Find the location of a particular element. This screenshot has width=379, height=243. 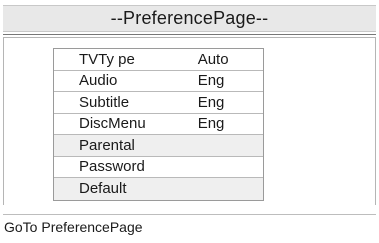

menu-item-subtitle: Subtitle Eng is located at coordinates (158, 103).